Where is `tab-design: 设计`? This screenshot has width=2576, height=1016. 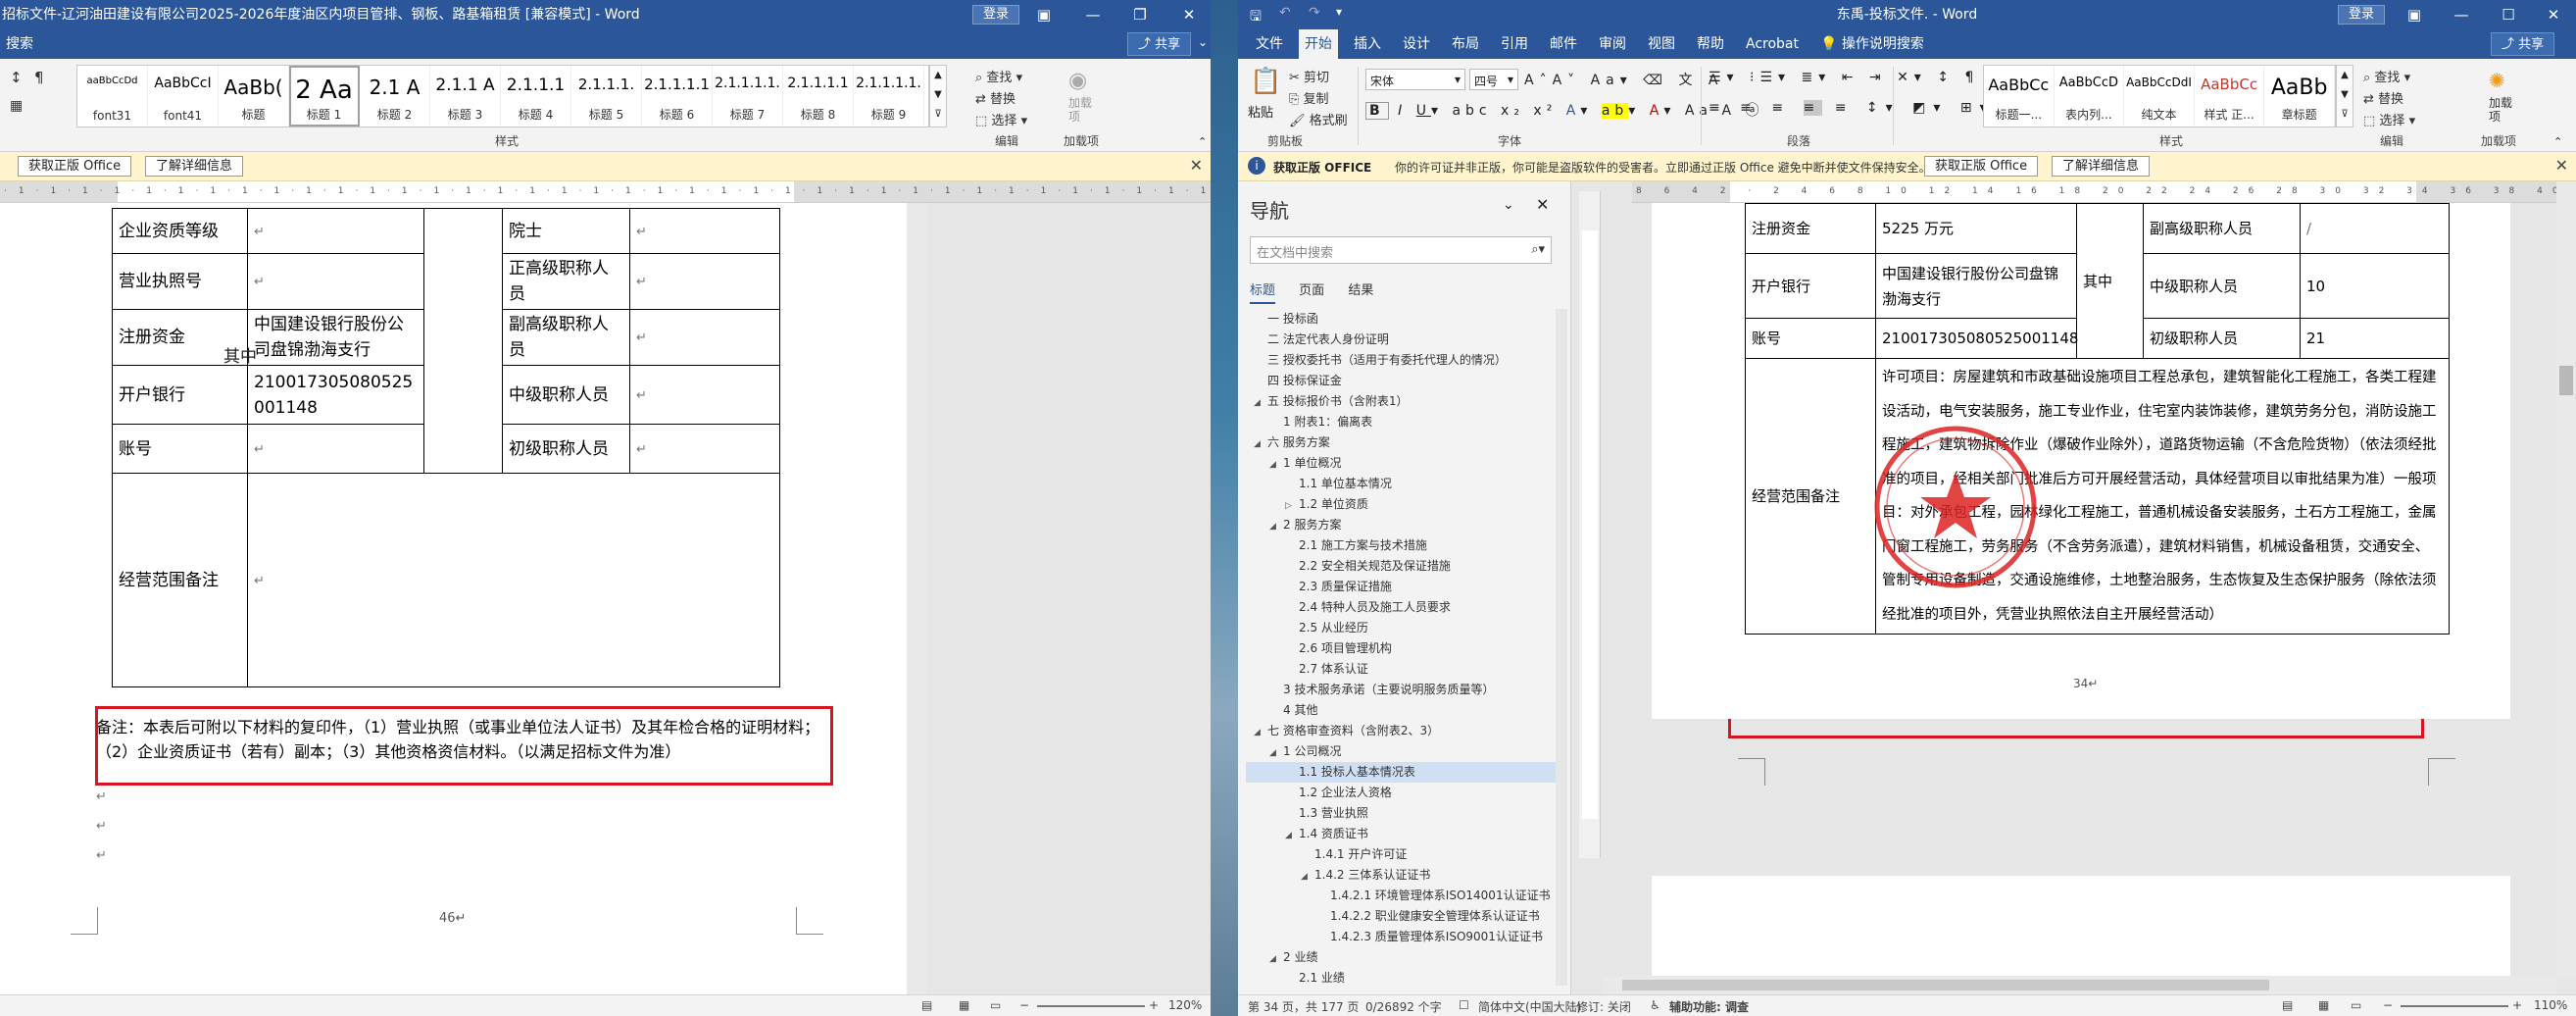 tab-design: 设计 is located at coordinates (1416, 44).